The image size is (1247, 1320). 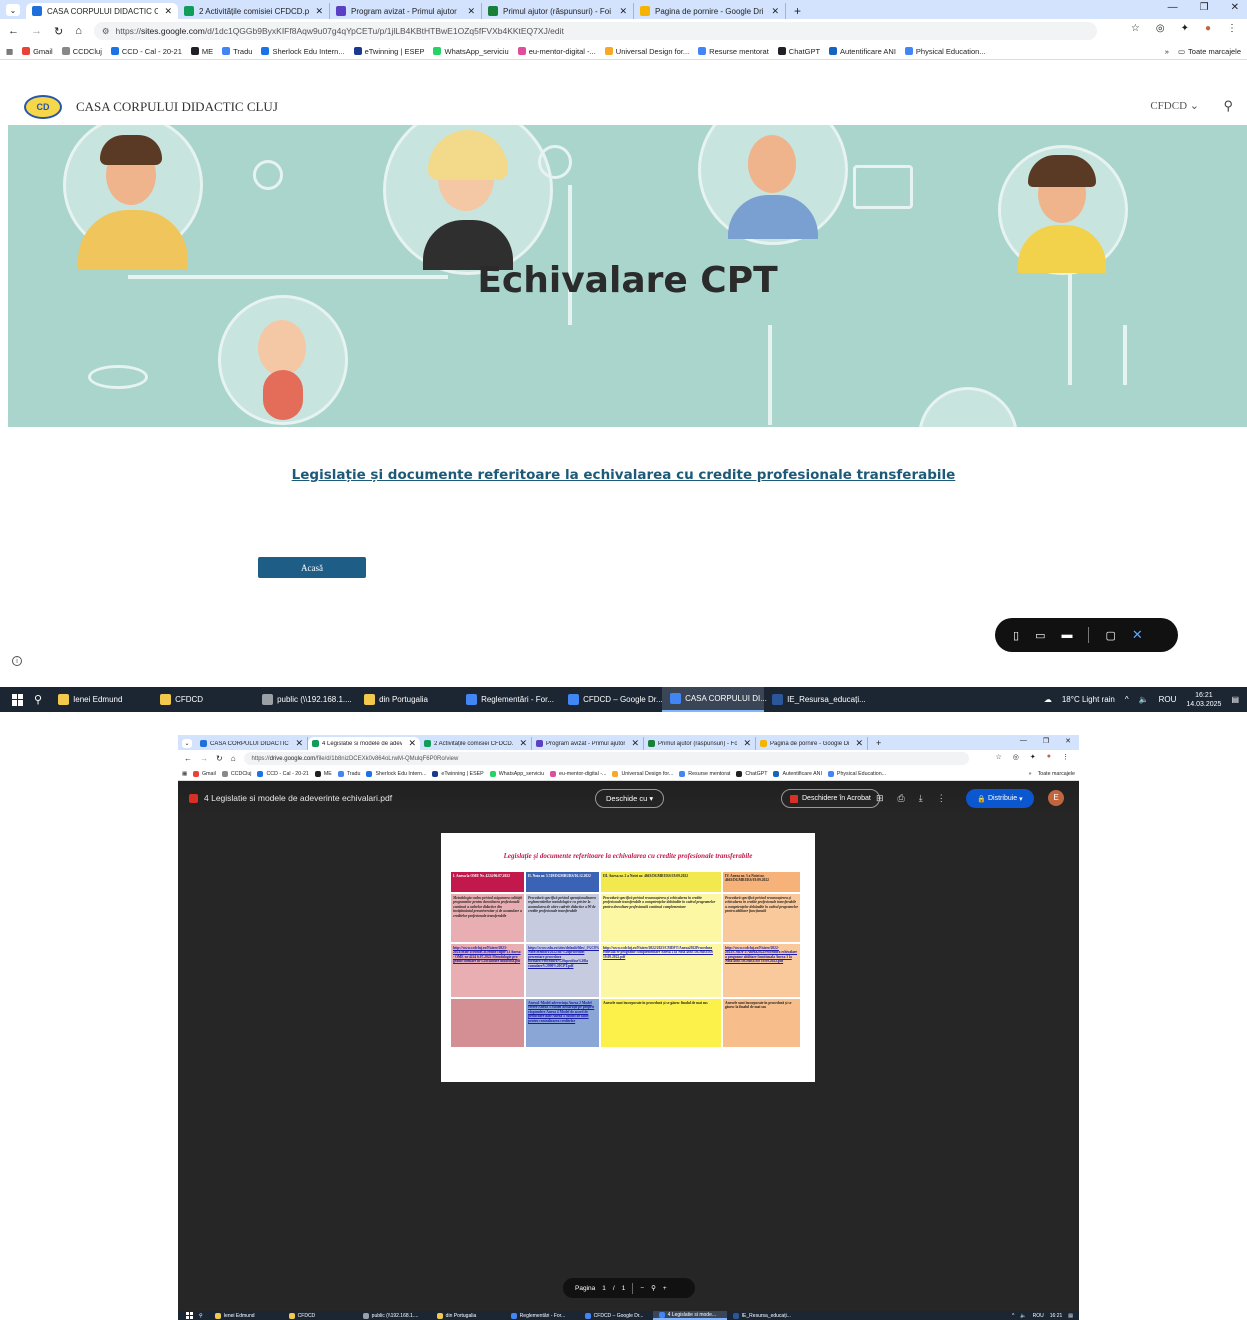 I want to click on all-bookmarks-folder: ▭ Toate marcajele, so click(x=1209, y=51).